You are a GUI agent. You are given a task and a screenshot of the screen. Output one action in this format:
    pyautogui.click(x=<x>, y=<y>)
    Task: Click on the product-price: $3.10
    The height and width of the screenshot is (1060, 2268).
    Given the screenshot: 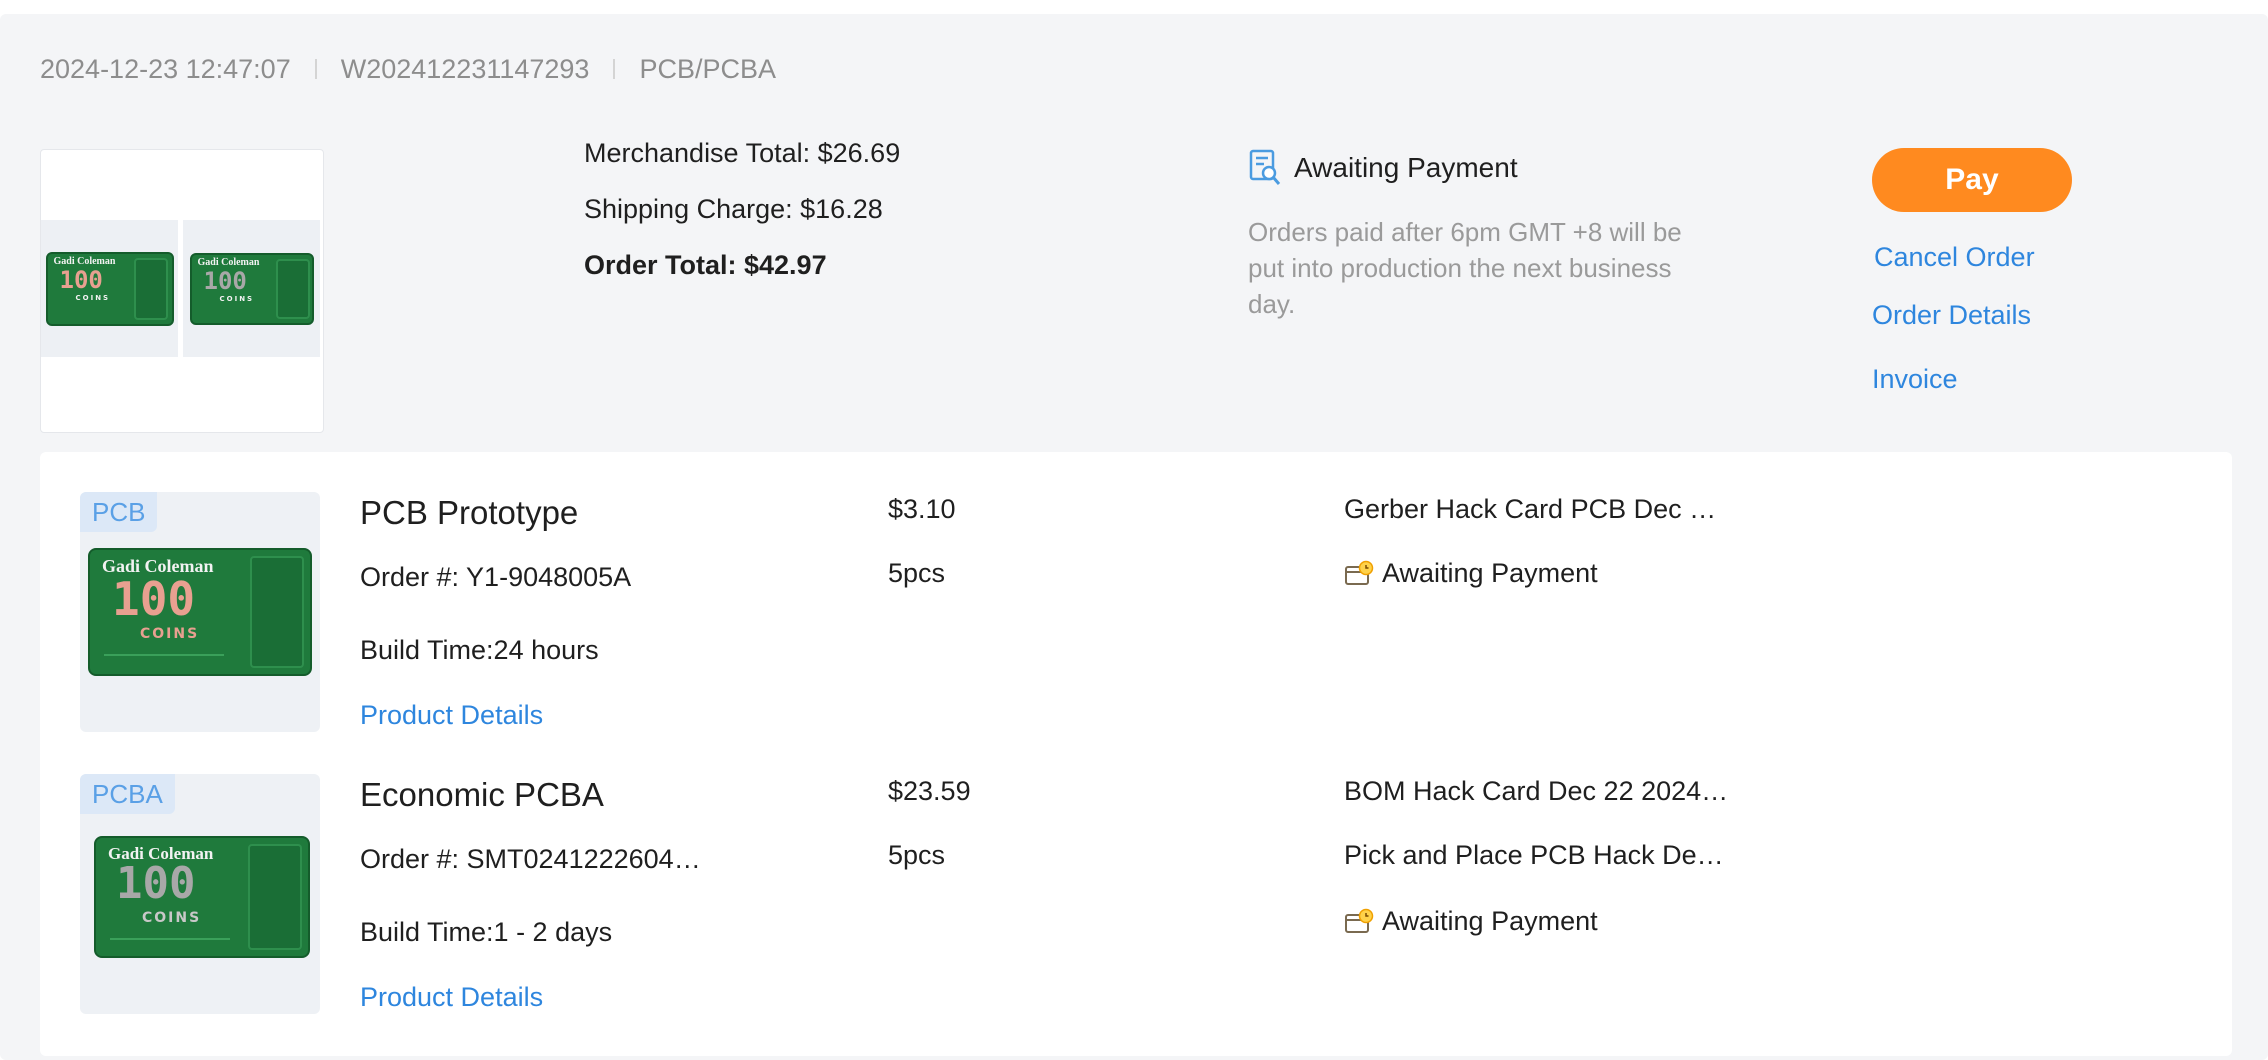 What is the action you would take?
    pyautogui.click(x=922, y=509)
    